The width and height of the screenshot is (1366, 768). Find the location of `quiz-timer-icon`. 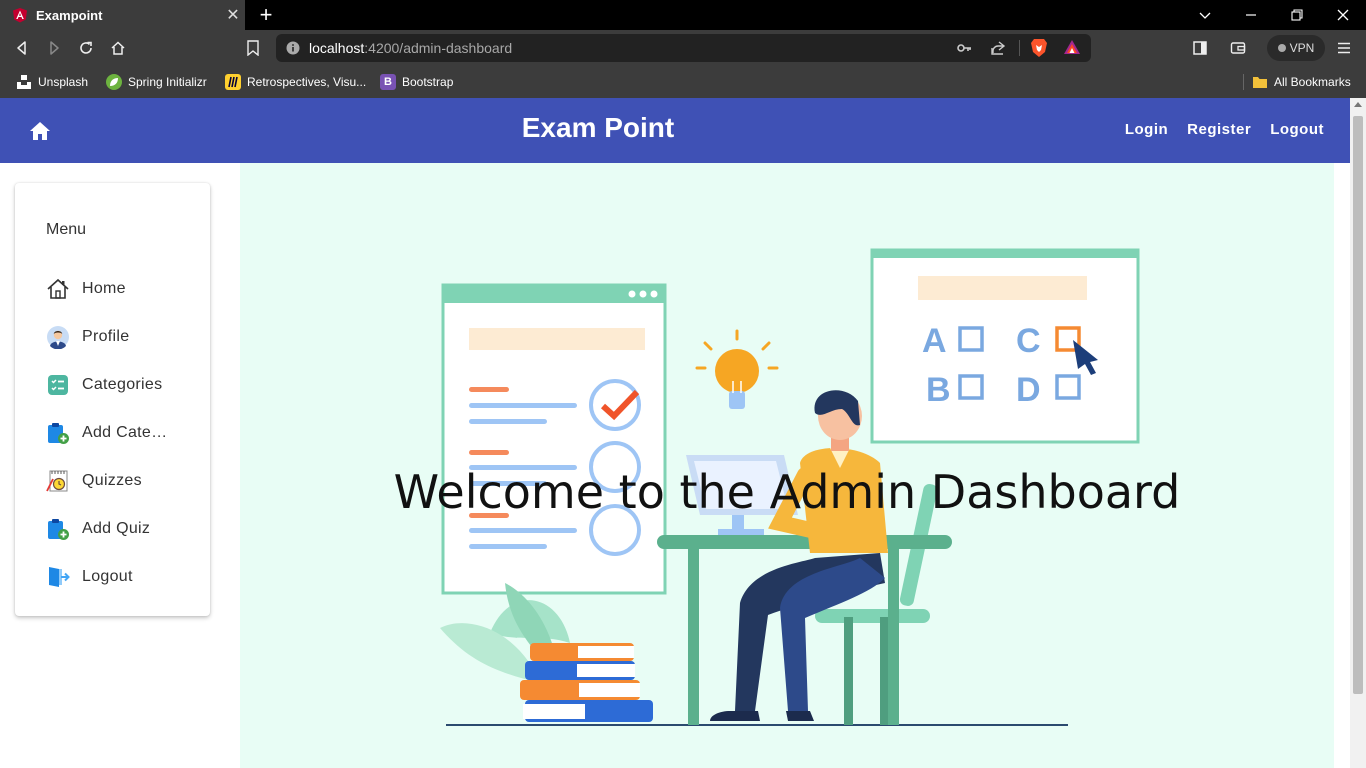

quiz-timer-icon is located at coordinates (58, 481).